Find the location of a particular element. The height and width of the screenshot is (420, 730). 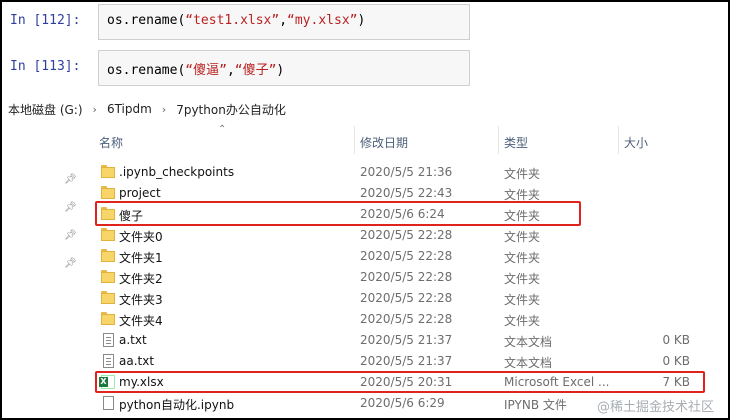

file-name: 文件夹1 is located at coordinates (141, 258).